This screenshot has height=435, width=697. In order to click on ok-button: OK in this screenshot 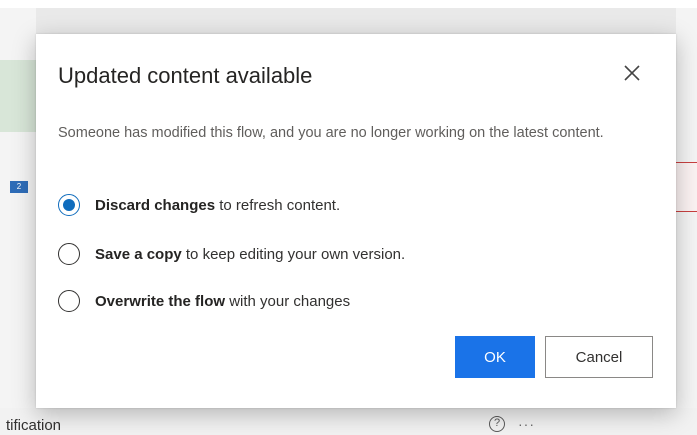, I will do `click(495, 357)`.